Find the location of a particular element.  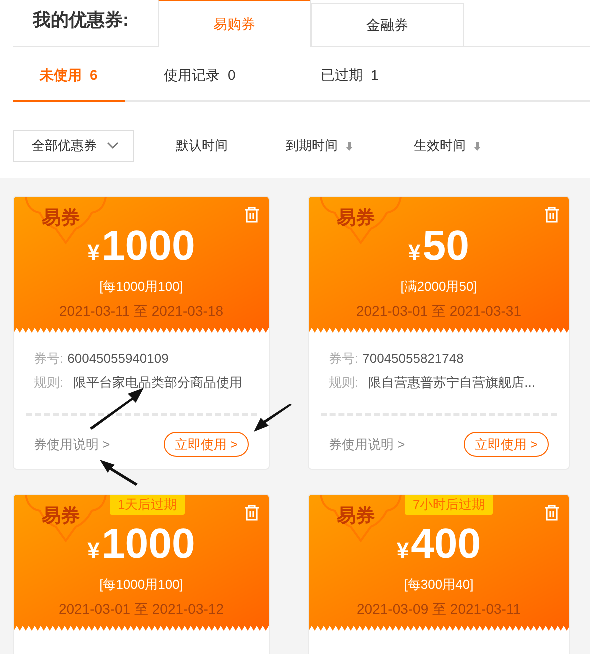

coupon-number: 70045055821748 is located at coordinates (413, 359).